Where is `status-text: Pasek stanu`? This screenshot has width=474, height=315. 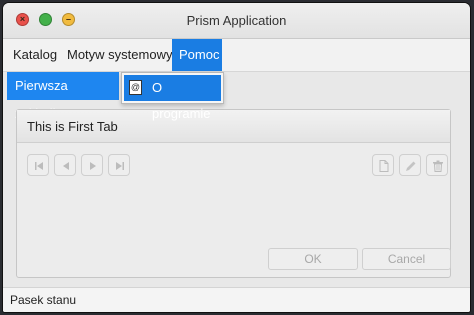
status-text: Pasek stanu is located at coordinates (43, 300).